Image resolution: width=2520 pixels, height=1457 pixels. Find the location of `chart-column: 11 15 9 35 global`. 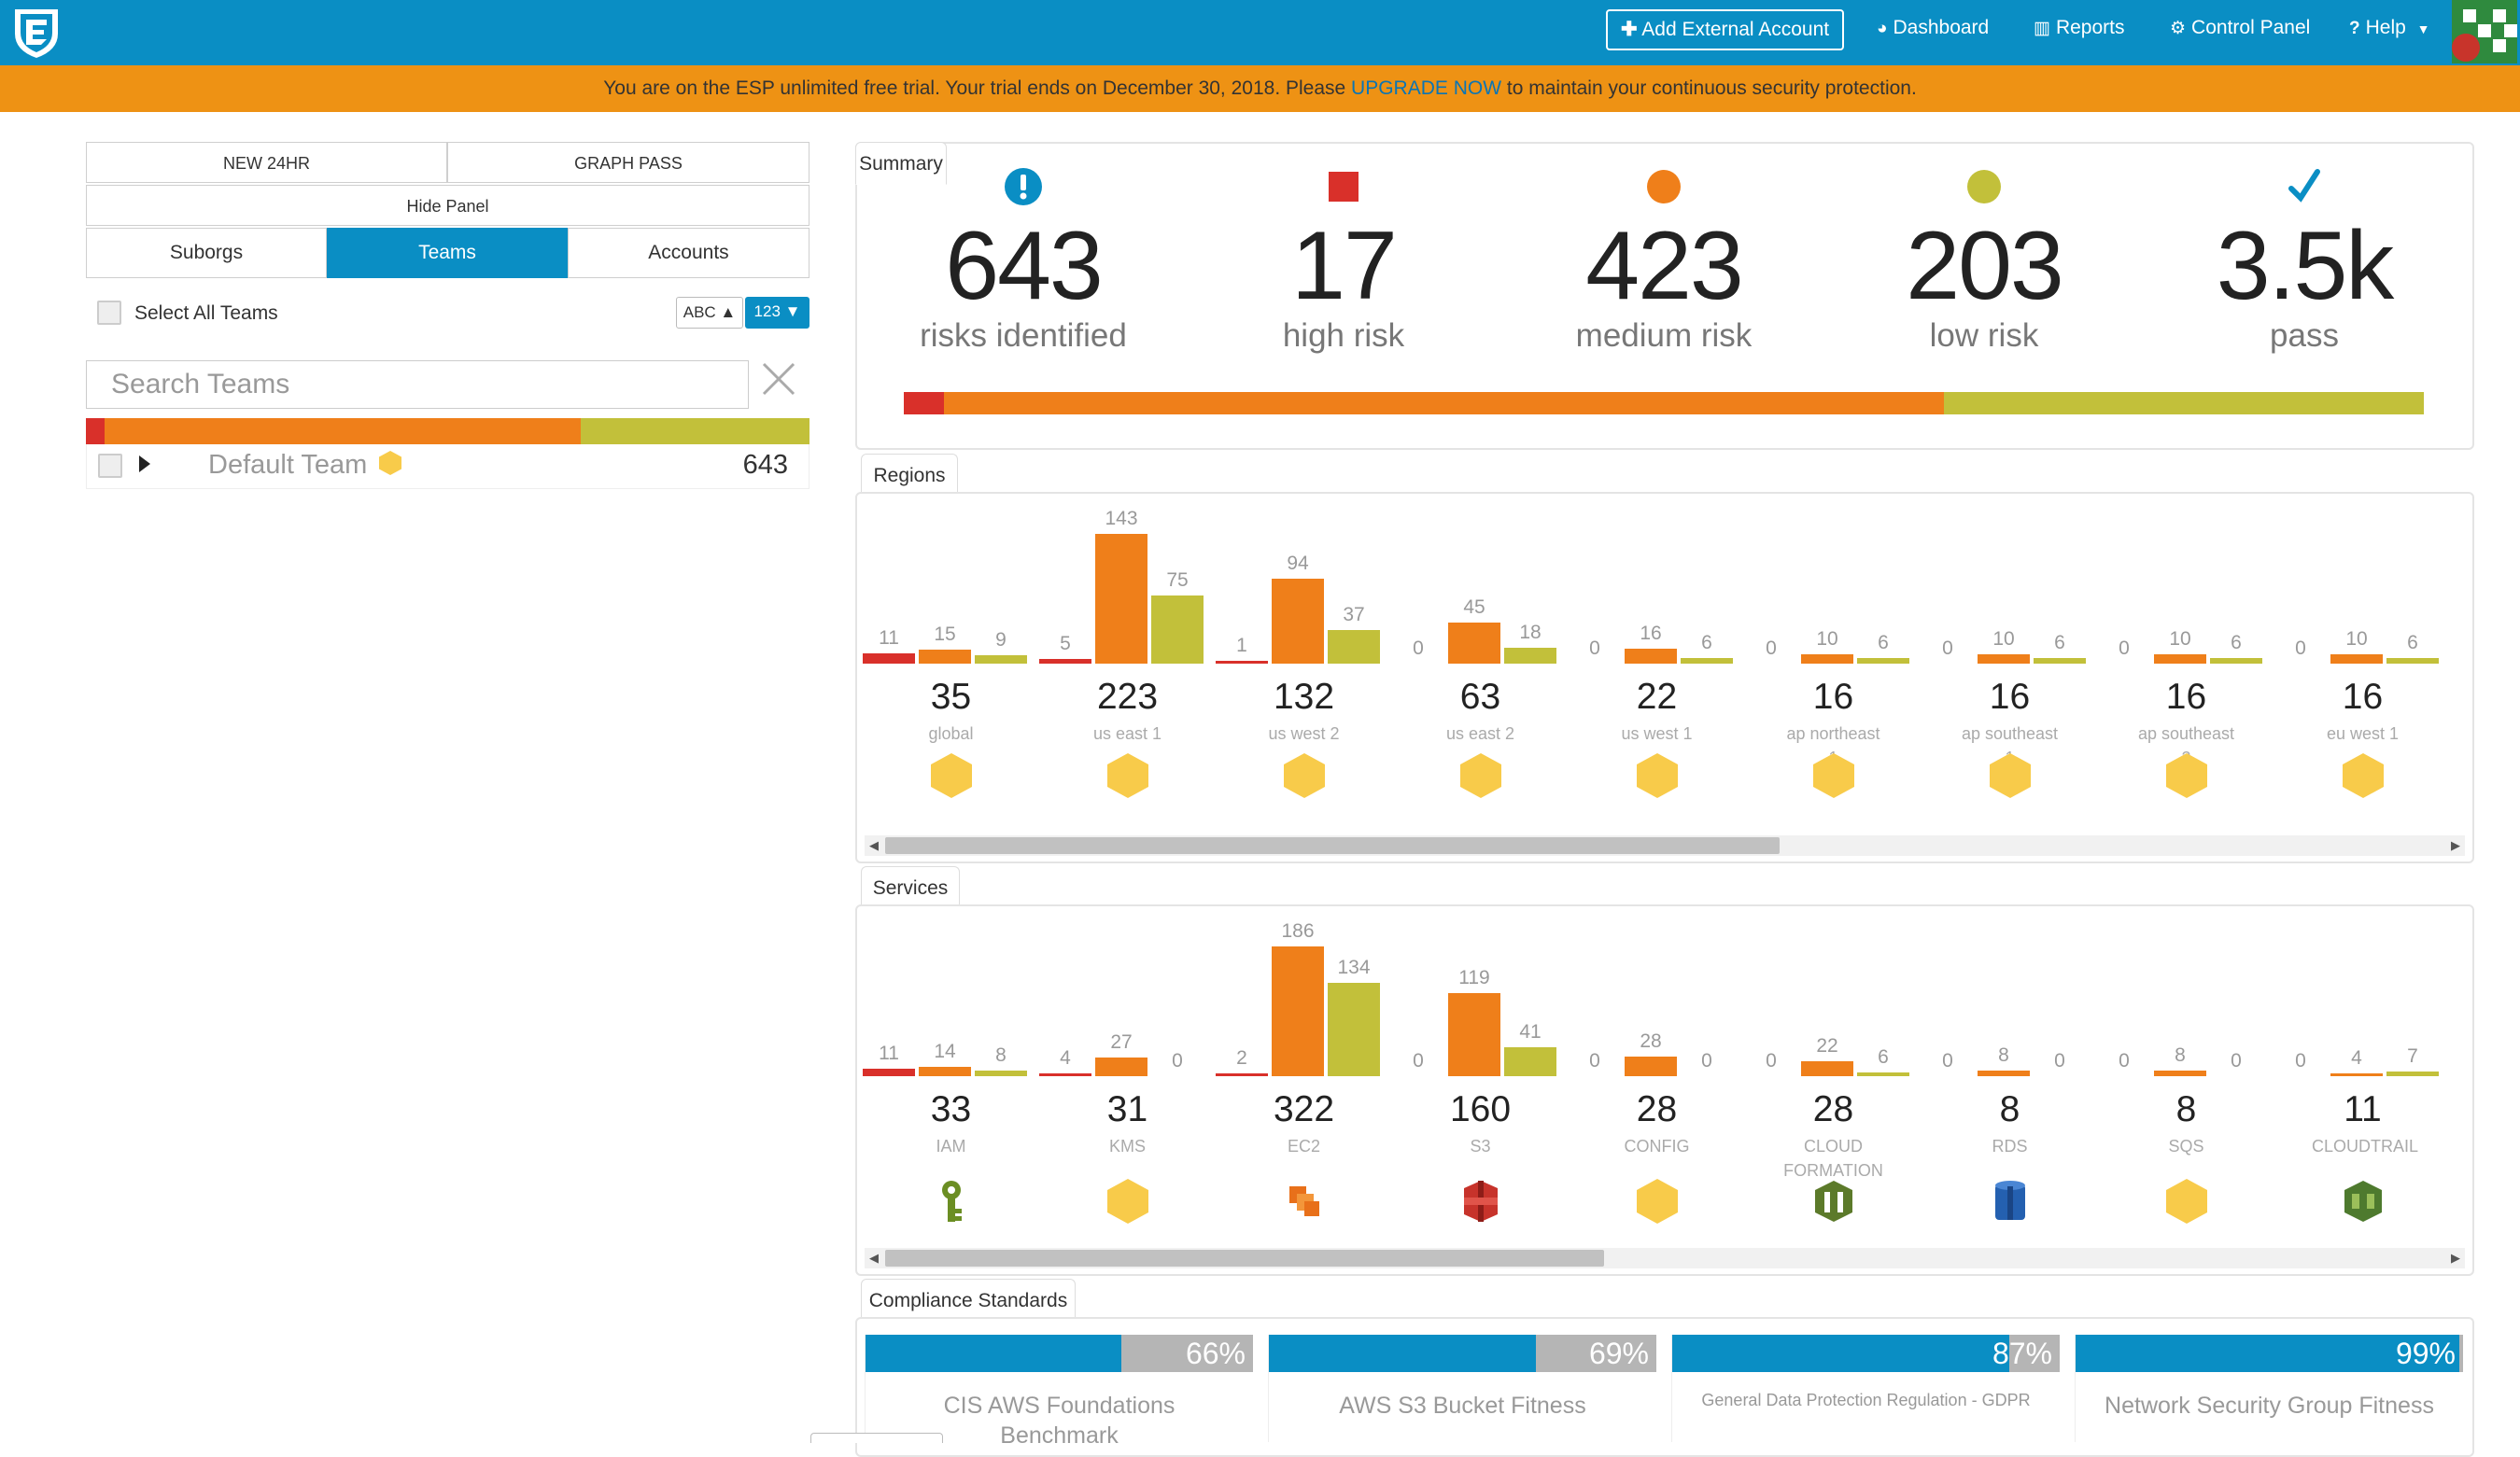

chart-column: 11 15 9 35 global is located at coordinates (951, 662).